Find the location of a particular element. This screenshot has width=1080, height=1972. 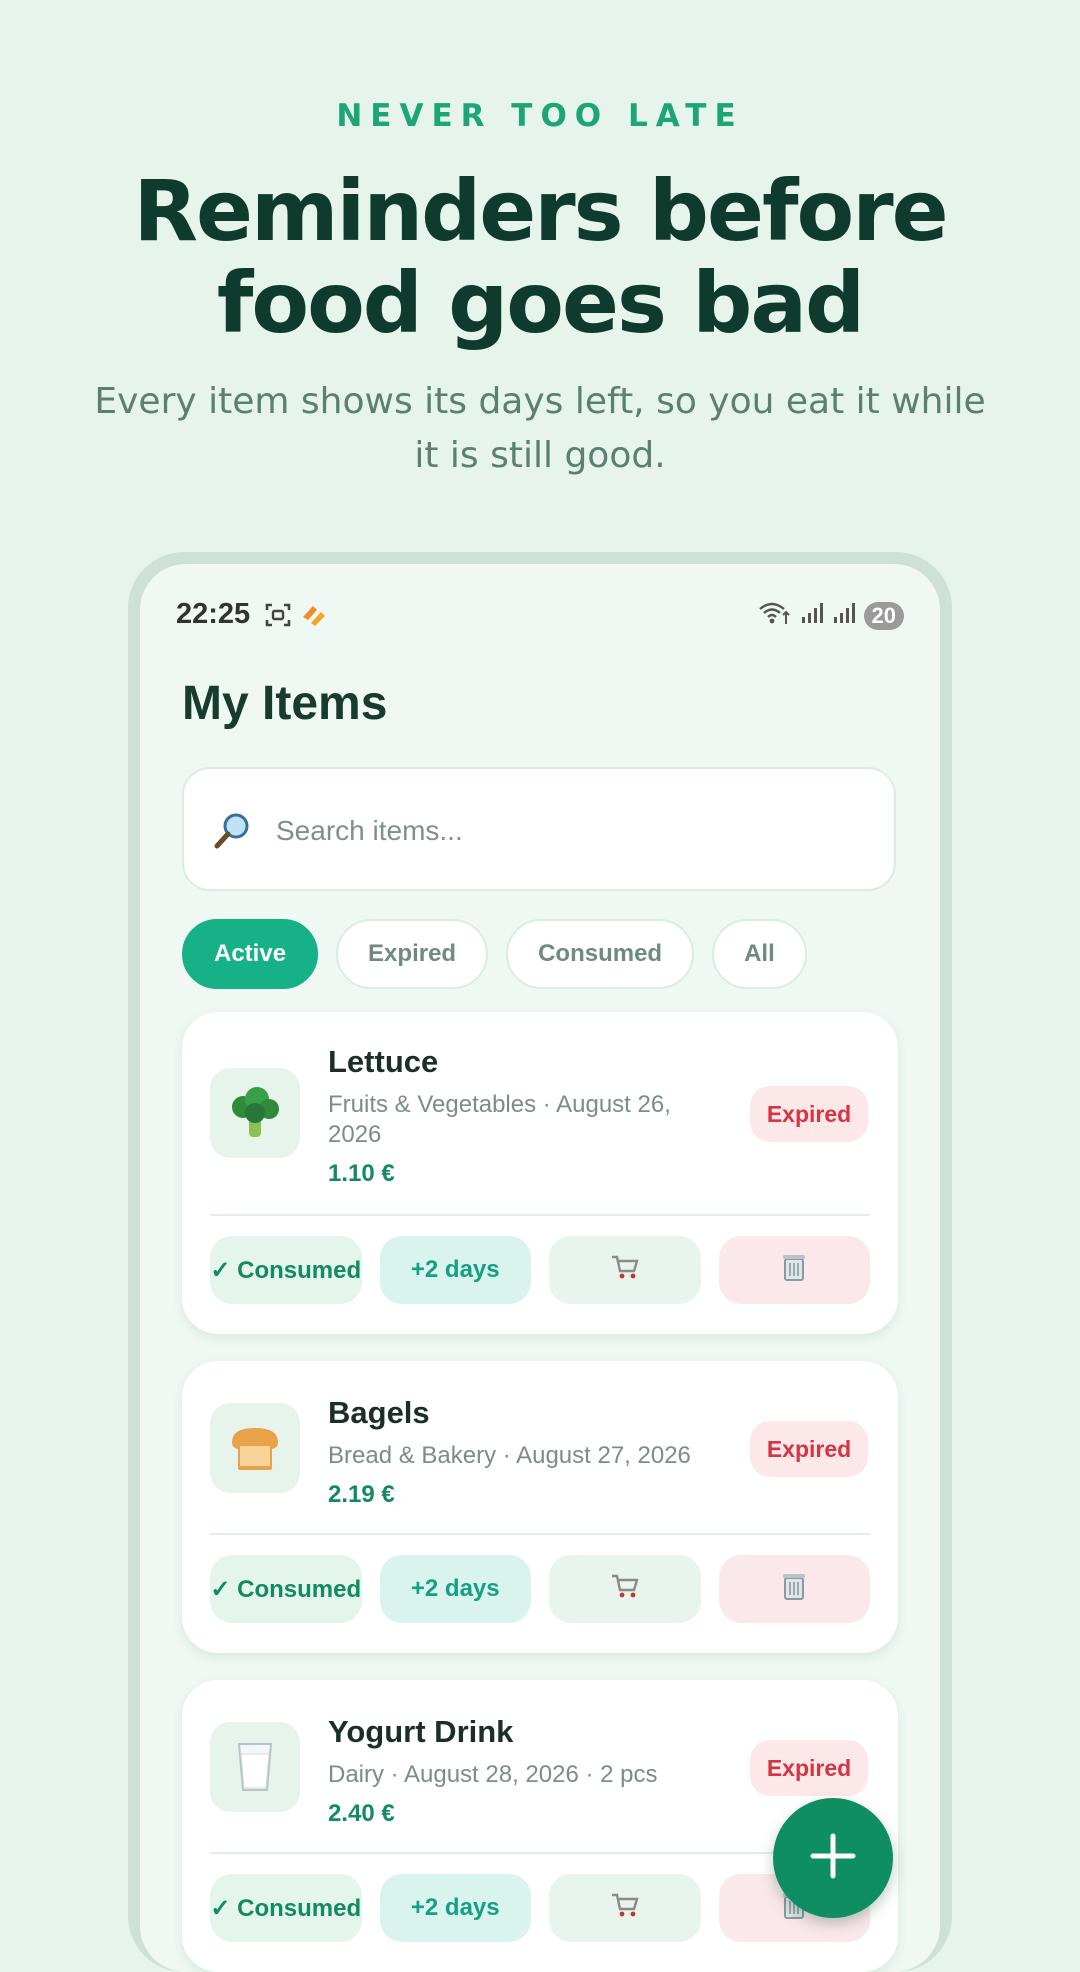

status-bar: 22:25 20 is located at coordinates (540, 618).